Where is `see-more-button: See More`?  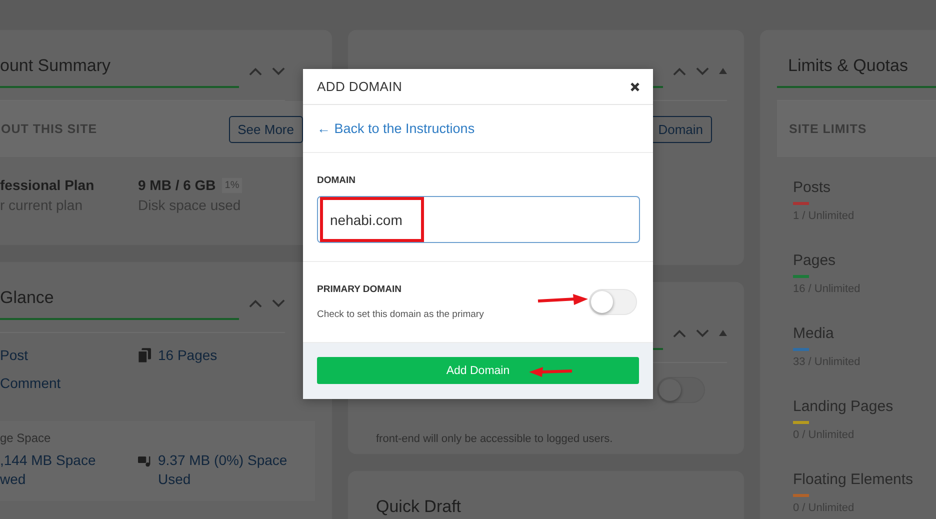
see-more-button: See More is located at coordinates (265, 129).